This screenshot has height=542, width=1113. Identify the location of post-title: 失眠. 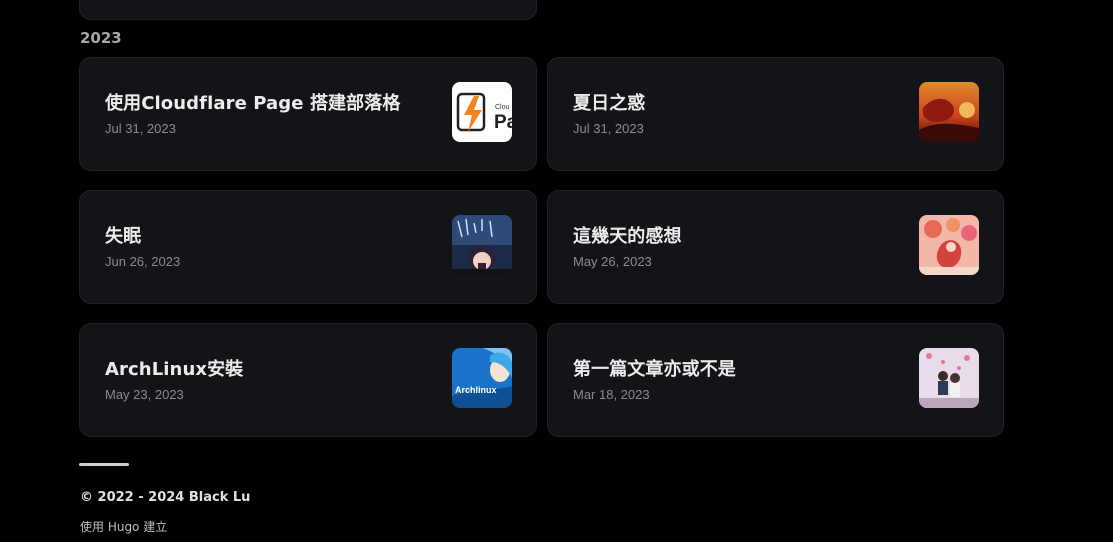
(123, 235).